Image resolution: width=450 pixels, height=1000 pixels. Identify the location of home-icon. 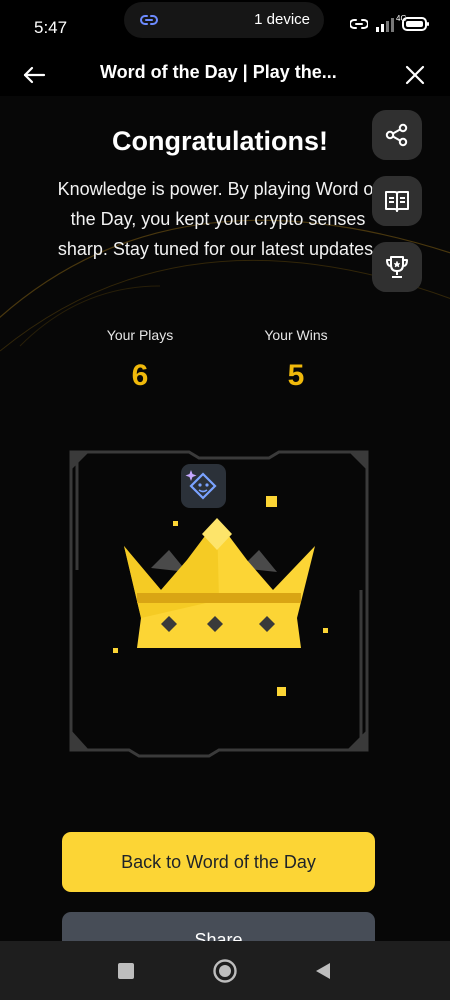
(225, 971).